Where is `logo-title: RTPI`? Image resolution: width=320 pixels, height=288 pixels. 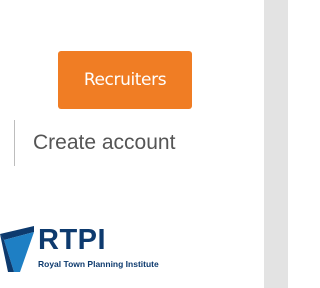 logo-title: RTPI is located at coordinates (72, 240).